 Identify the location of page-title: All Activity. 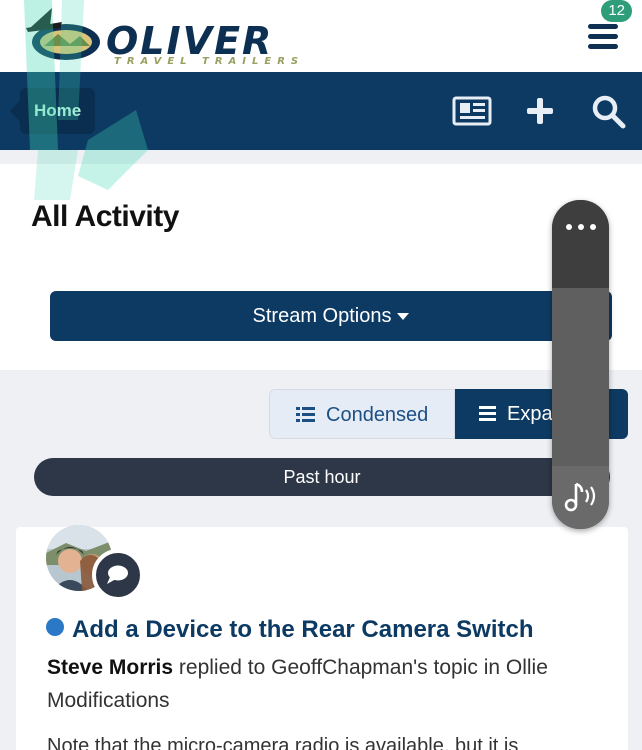
(105, 216).